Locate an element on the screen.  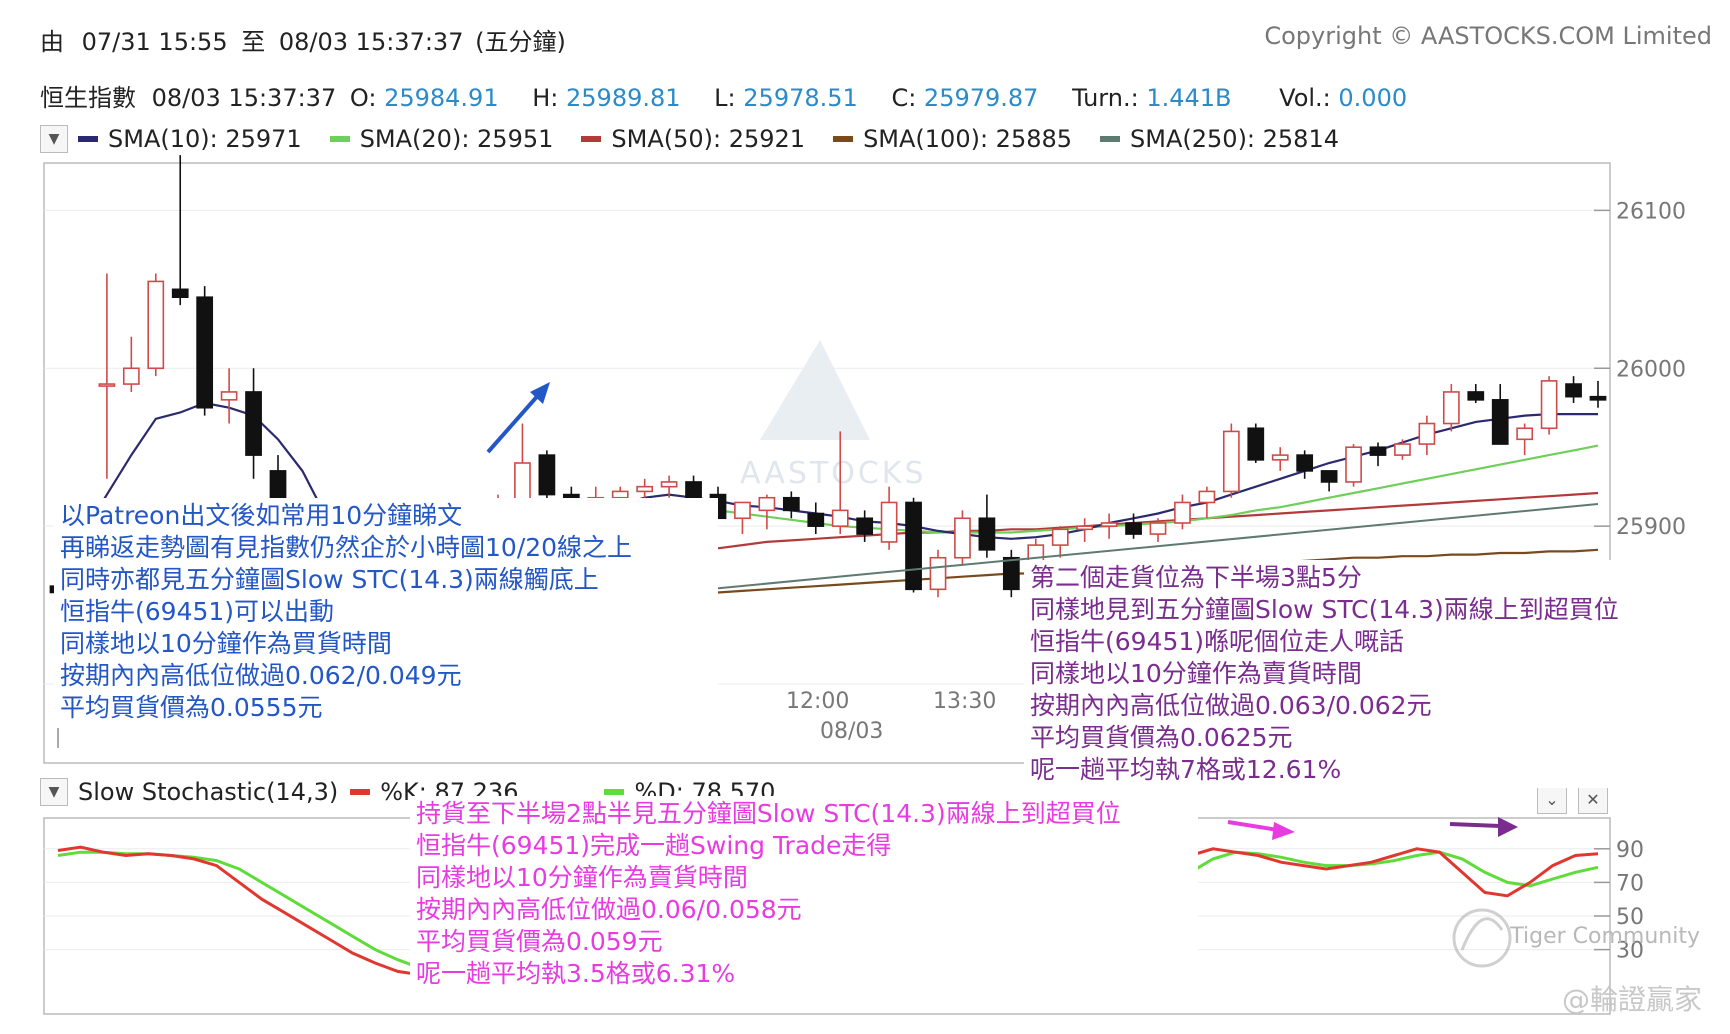
y-tick-label: 26100 is located at coordinates (1651, 211).